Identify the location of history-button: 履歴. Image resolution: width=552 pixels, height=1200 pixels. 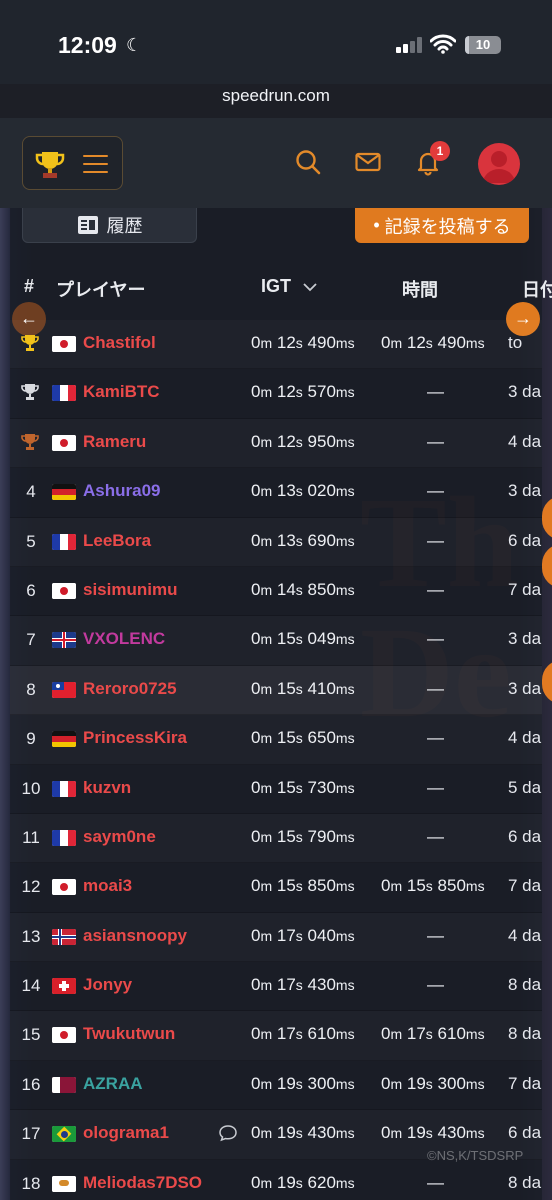
(109, 225).